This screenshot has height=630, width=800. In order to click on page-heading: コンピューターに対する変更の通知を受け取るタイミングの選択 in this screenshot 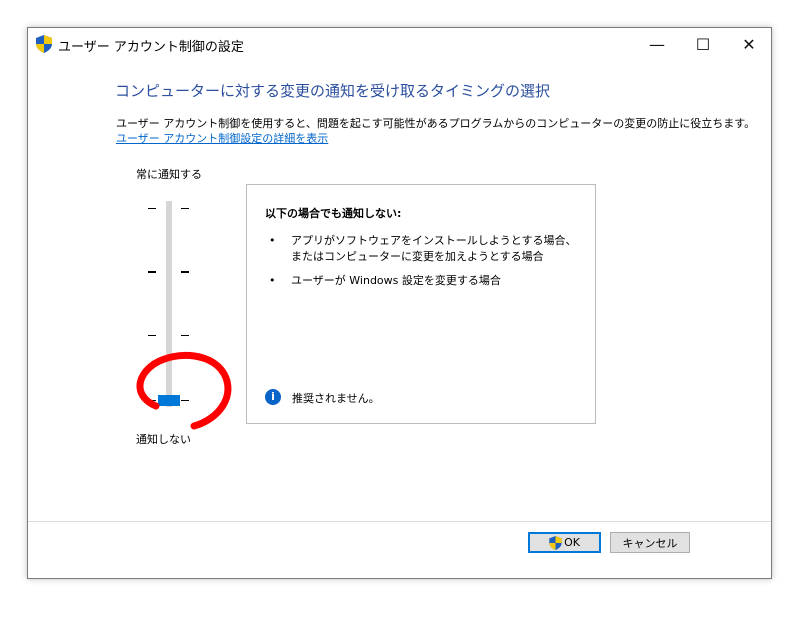, I will do `click(333, 91)`.